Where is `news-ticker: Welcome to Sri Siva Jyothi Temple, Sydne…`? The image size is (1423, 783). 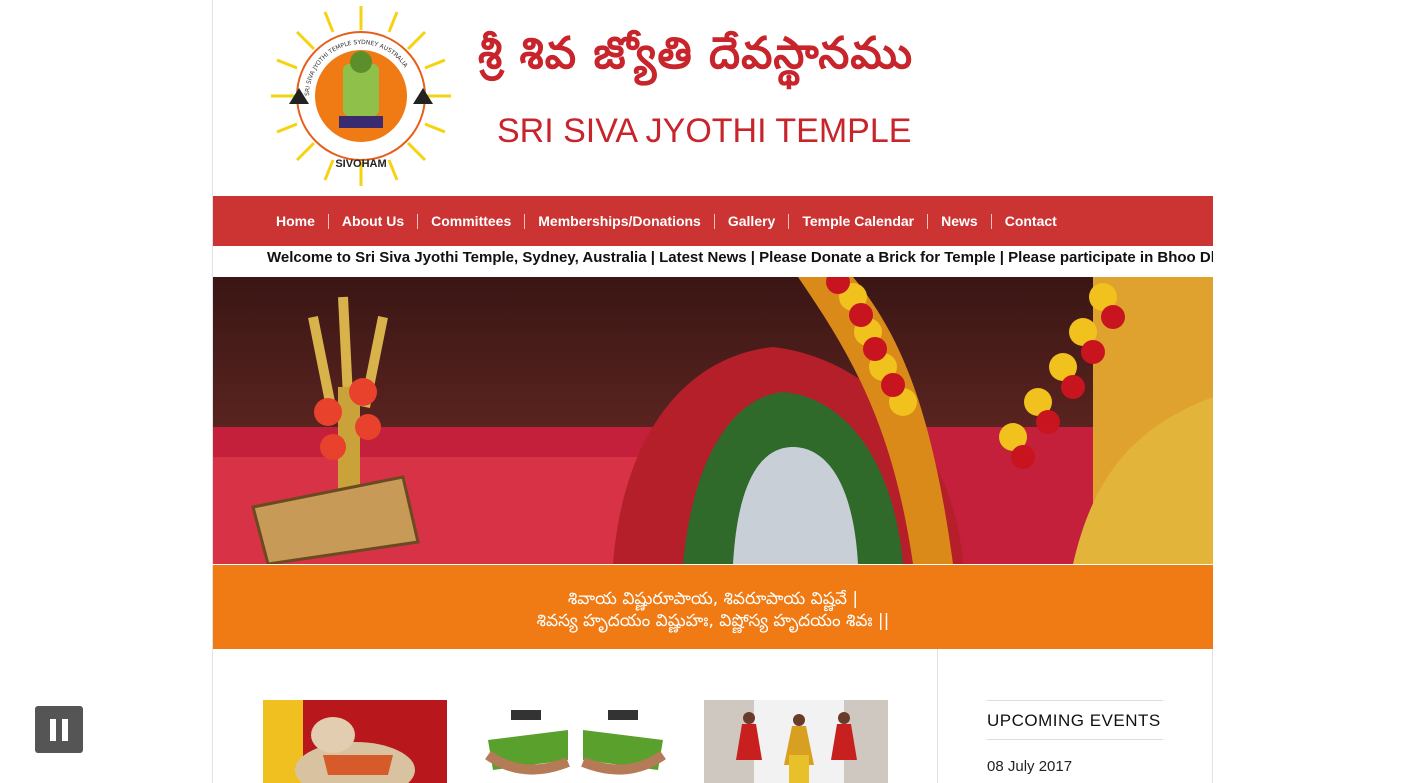
news-ticker: Welcome to Sri Siva Jyothi Temple, Sydne… is located at coordinates (713, 261).